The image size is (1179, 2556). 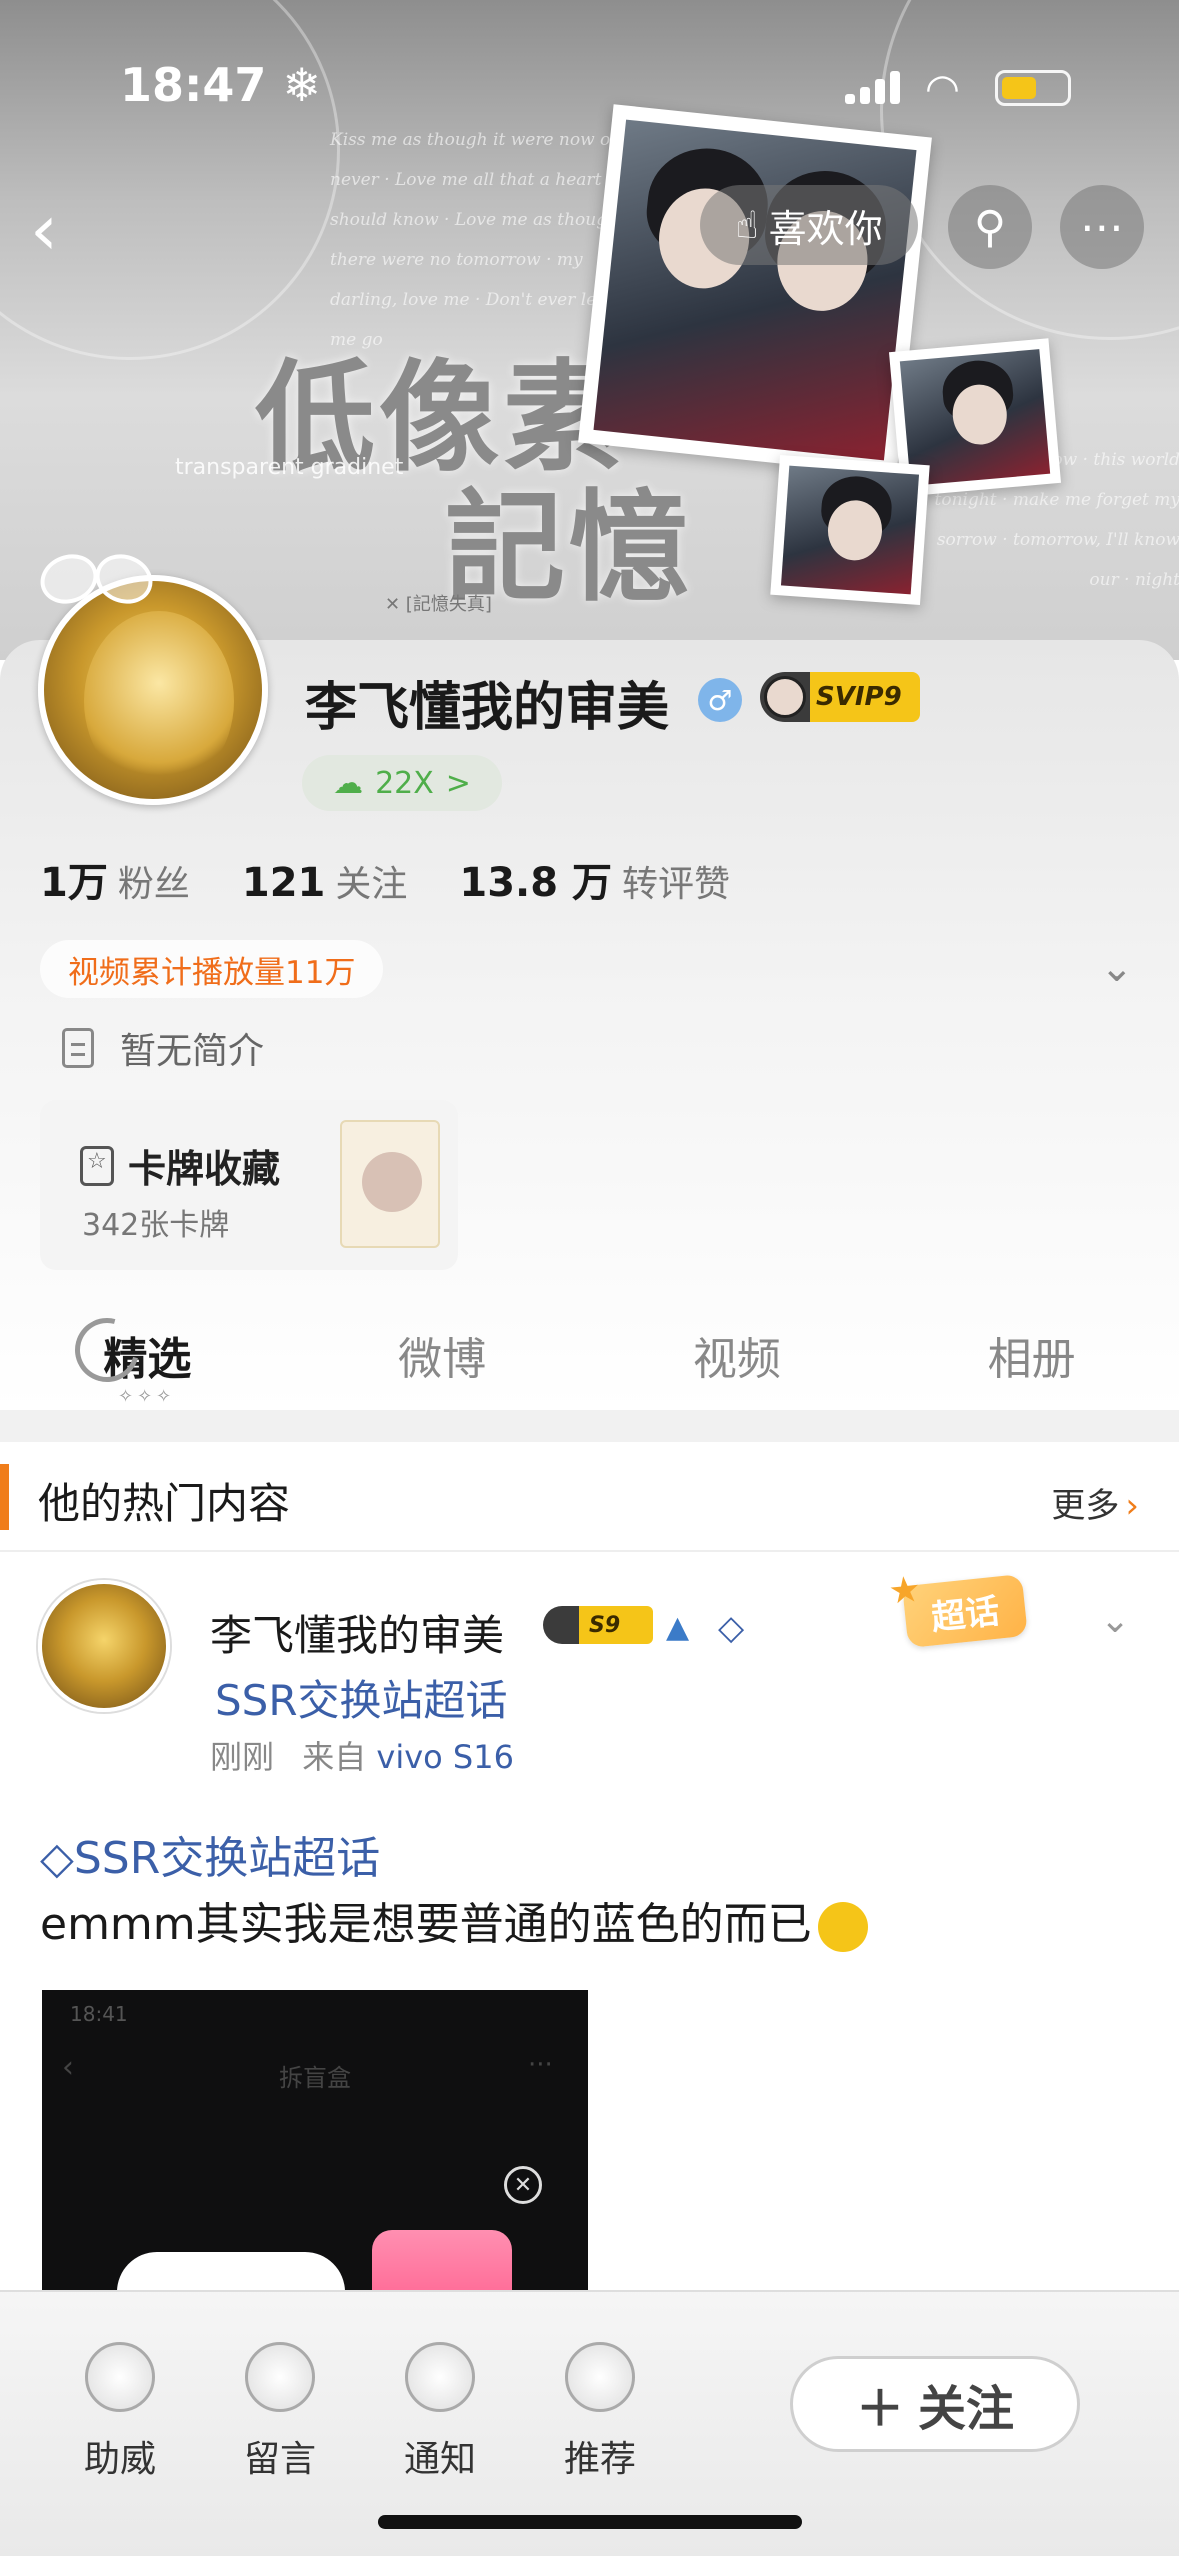 What do you see at coordinates (842, 1927) in the screenshot?
I see `laugh-cry-emoji-icon` at bounding box center [842, 1927].